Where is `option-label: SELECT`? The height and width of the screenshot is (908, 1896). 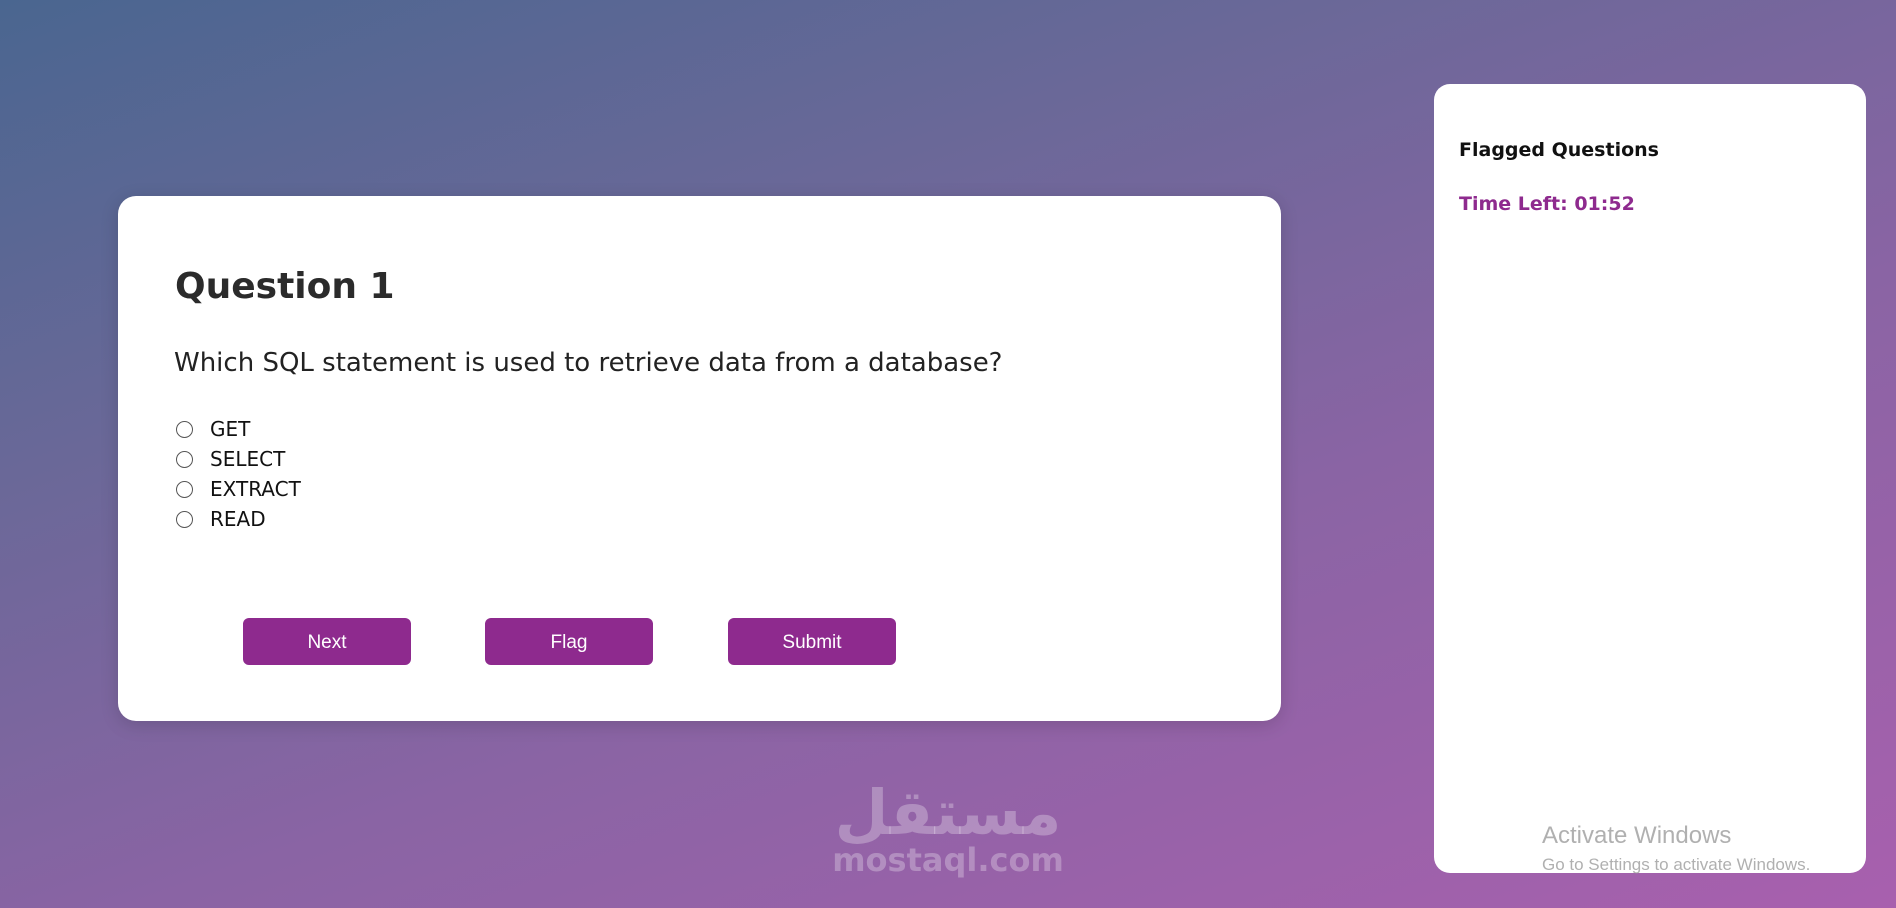
option-label: SELECT is located at coordinates (248, 459).